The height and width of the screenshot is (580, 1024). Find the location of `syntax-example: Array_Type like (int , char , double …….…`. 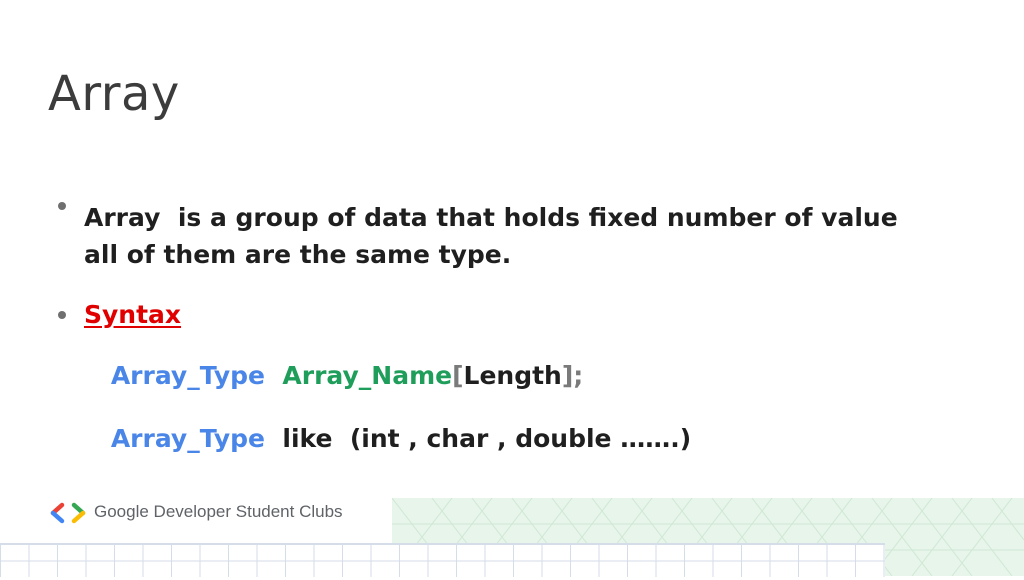

syntax-example: Array_Type like (int , char , double …….… is located at coordinates (383, 438).